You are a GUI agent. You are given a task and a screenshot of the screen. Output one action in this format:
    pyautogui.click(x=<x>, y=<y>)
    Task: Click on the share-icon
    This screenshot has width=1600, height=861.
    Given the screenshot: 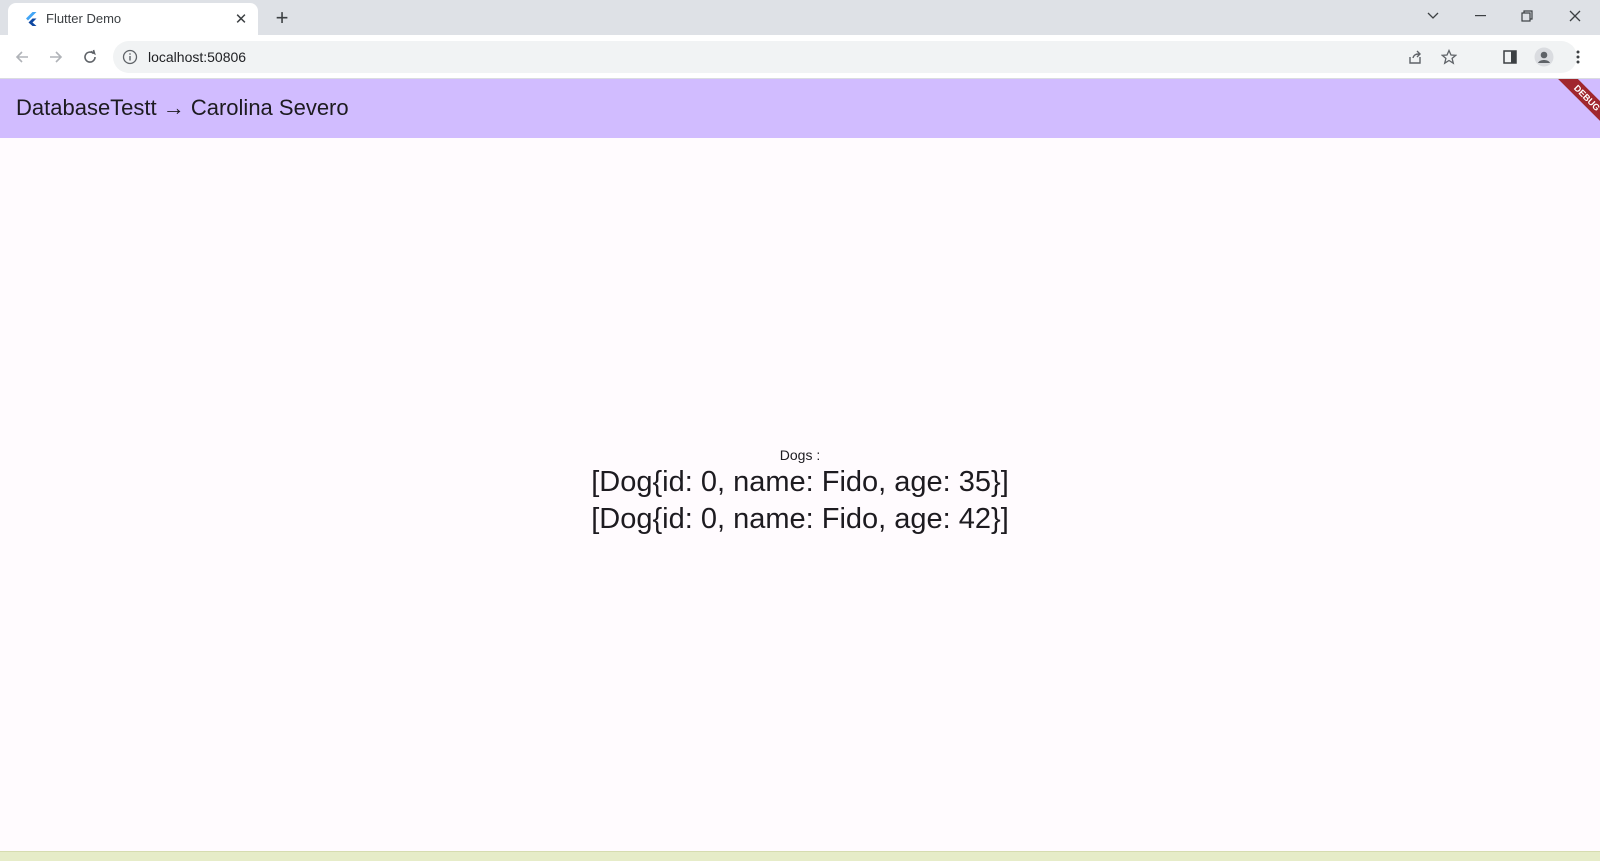 What is the action you would take?
    pyautogui.click(x=1415, y=57)
    